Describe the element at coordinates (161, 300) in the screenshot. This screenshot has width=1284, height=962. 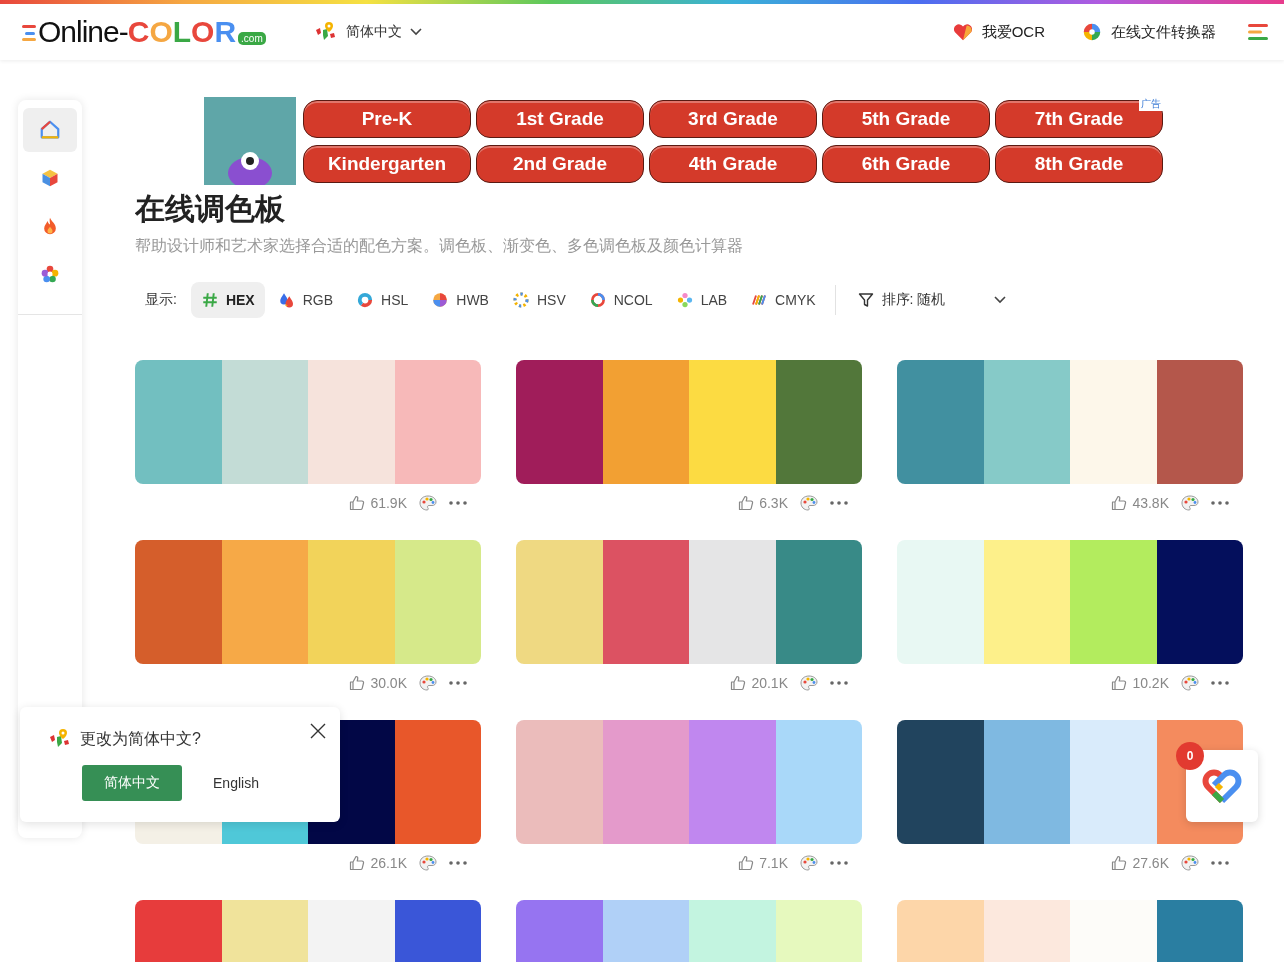
I see `display-label: 显示:` at that location.